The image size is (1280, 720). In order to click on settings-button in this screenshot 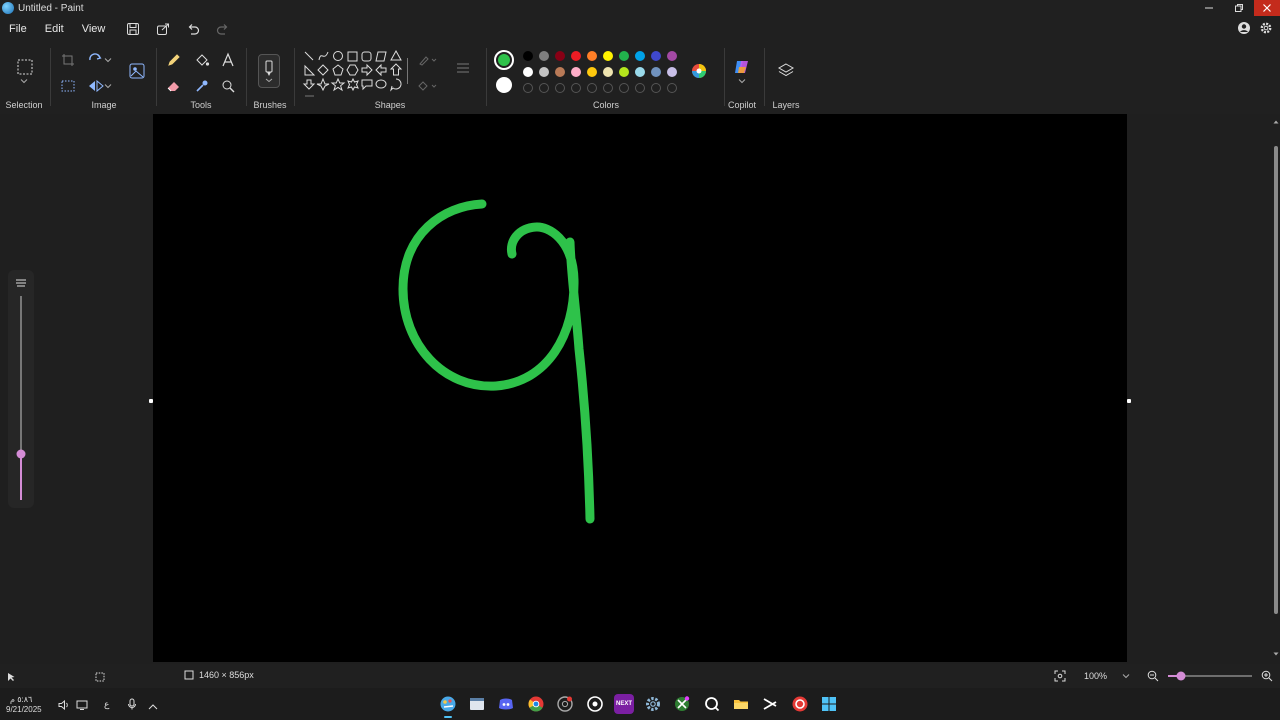, I will do `click(1266, 28)`.